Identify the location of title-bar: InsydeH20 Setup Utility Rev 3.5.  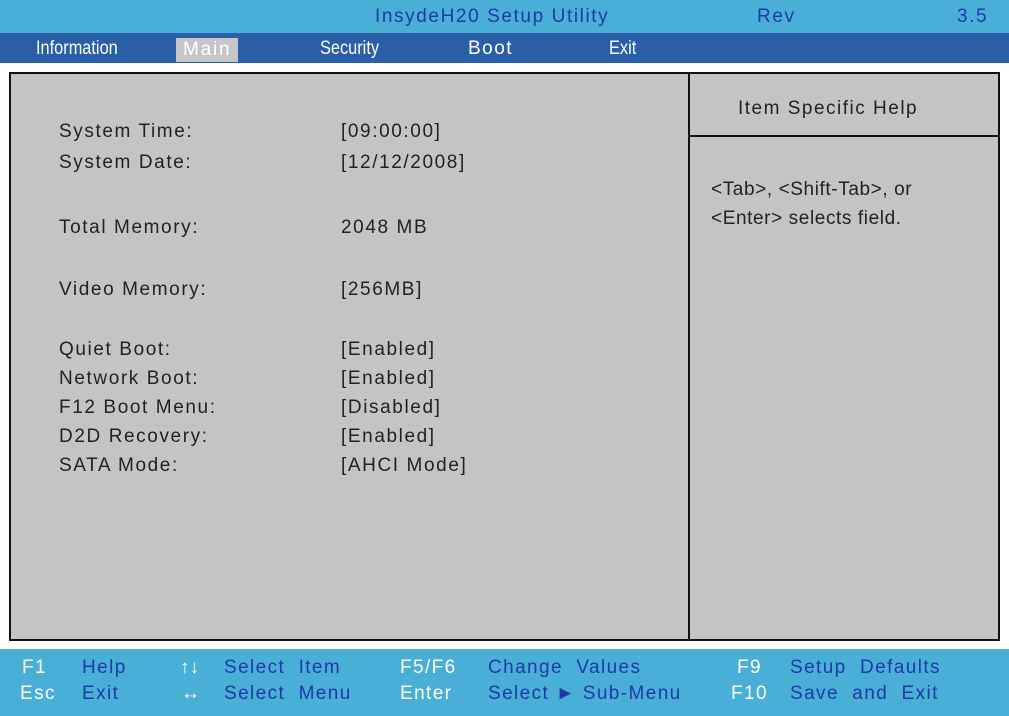
(504, 16).